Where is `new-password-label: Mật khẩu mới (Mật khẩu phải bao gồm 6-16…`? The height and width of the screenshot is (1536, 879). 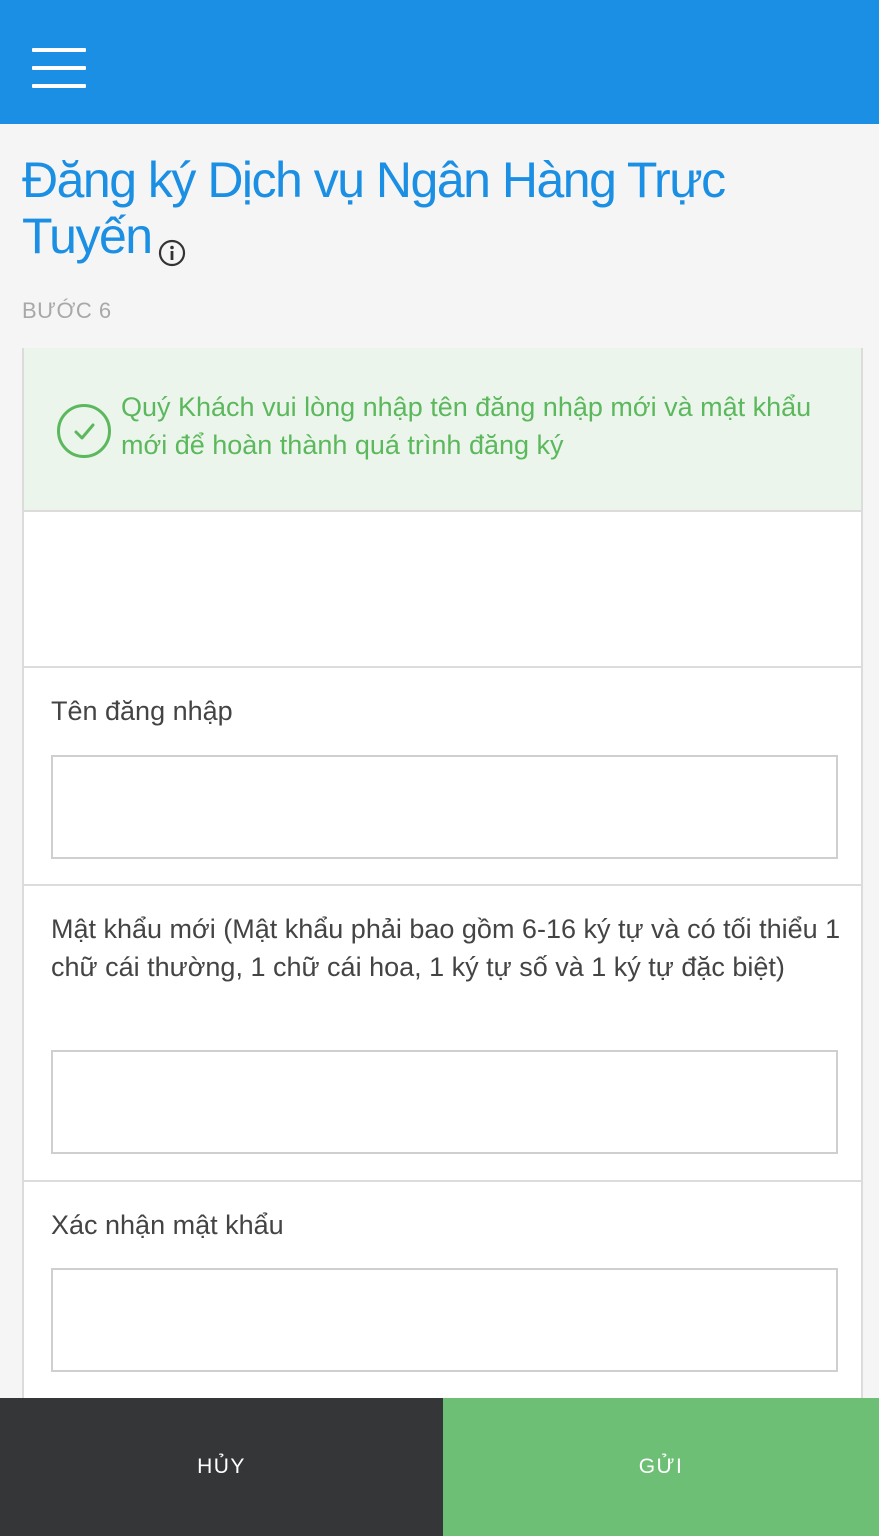 new-password-label: Mật khẩu mới (Mật khẩu phải bao gồm 6-16… is located at coordinates (446, 948).